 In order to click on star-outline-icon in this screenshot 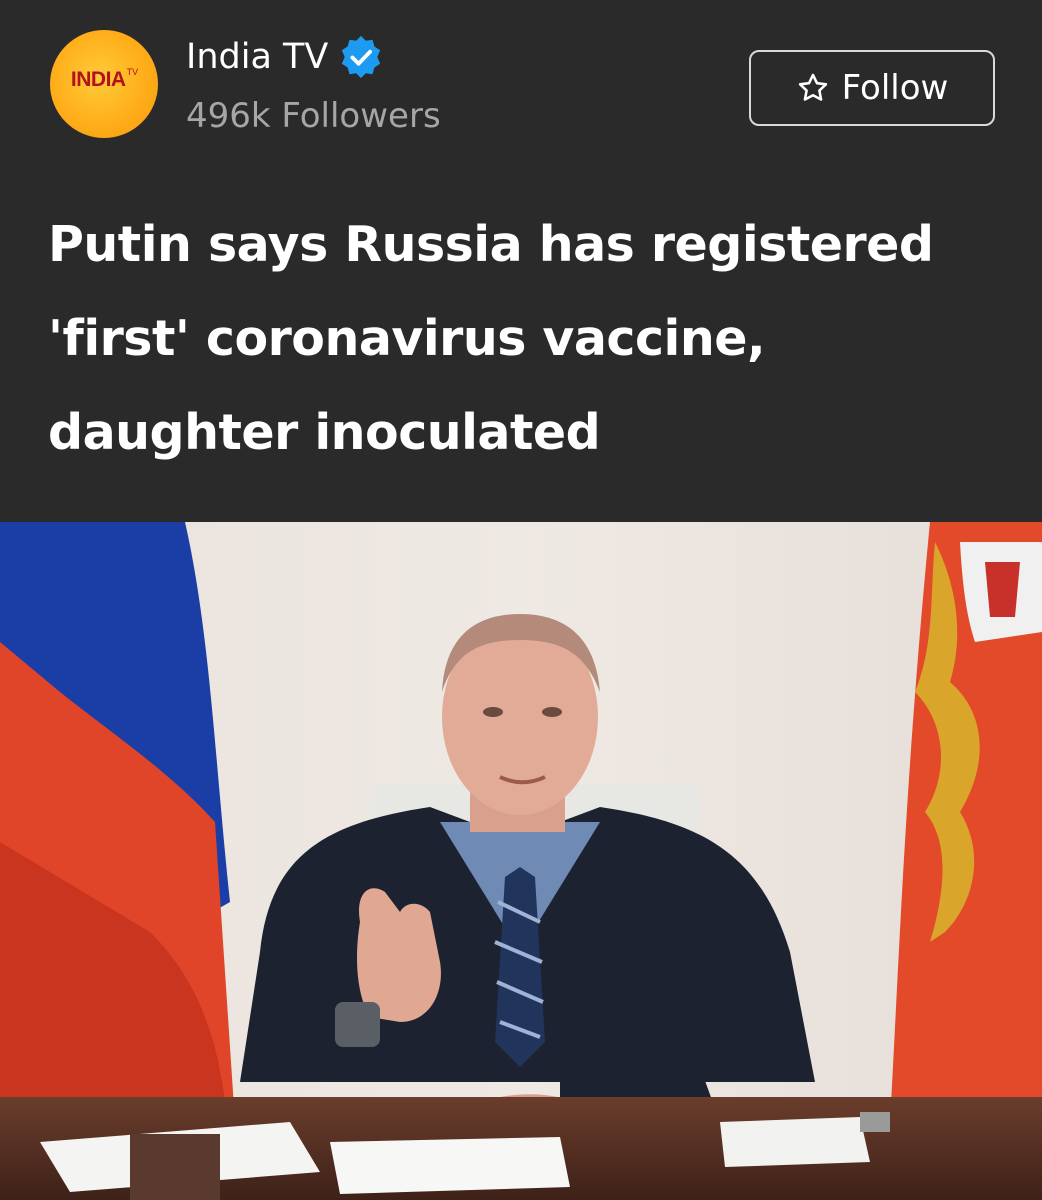, I will do `click(812, 87)`.